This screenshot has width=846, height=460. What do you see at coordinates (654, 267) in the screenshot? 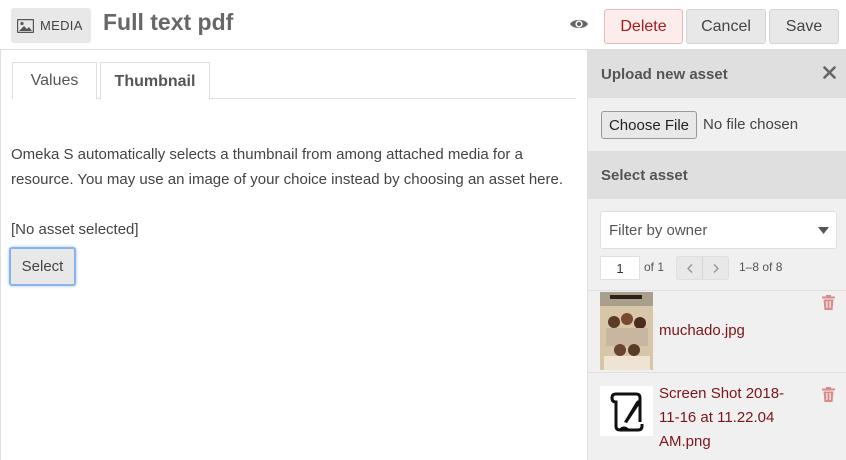
I see `page-count: of 1` at bounding box center [654, 267].